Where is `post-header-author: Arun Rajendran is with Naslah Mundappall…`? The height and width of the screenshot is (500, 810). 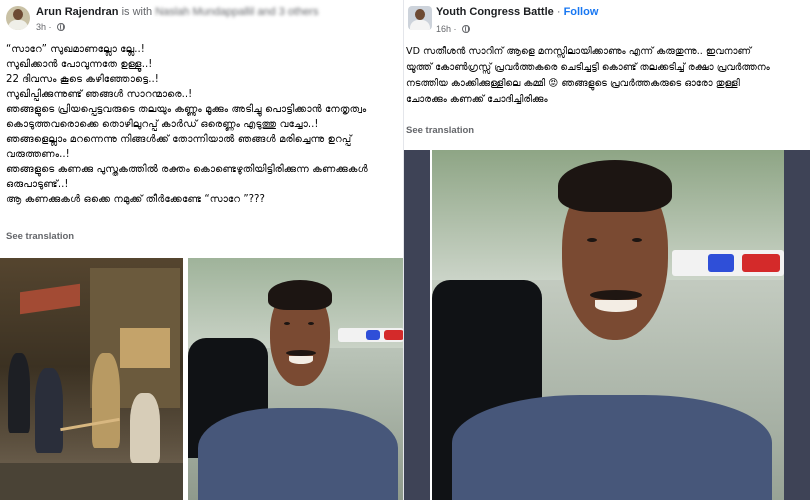 post-header-author: Arun Rajendran is with Naslah Mundappall… is located at coordinates (177, 12).